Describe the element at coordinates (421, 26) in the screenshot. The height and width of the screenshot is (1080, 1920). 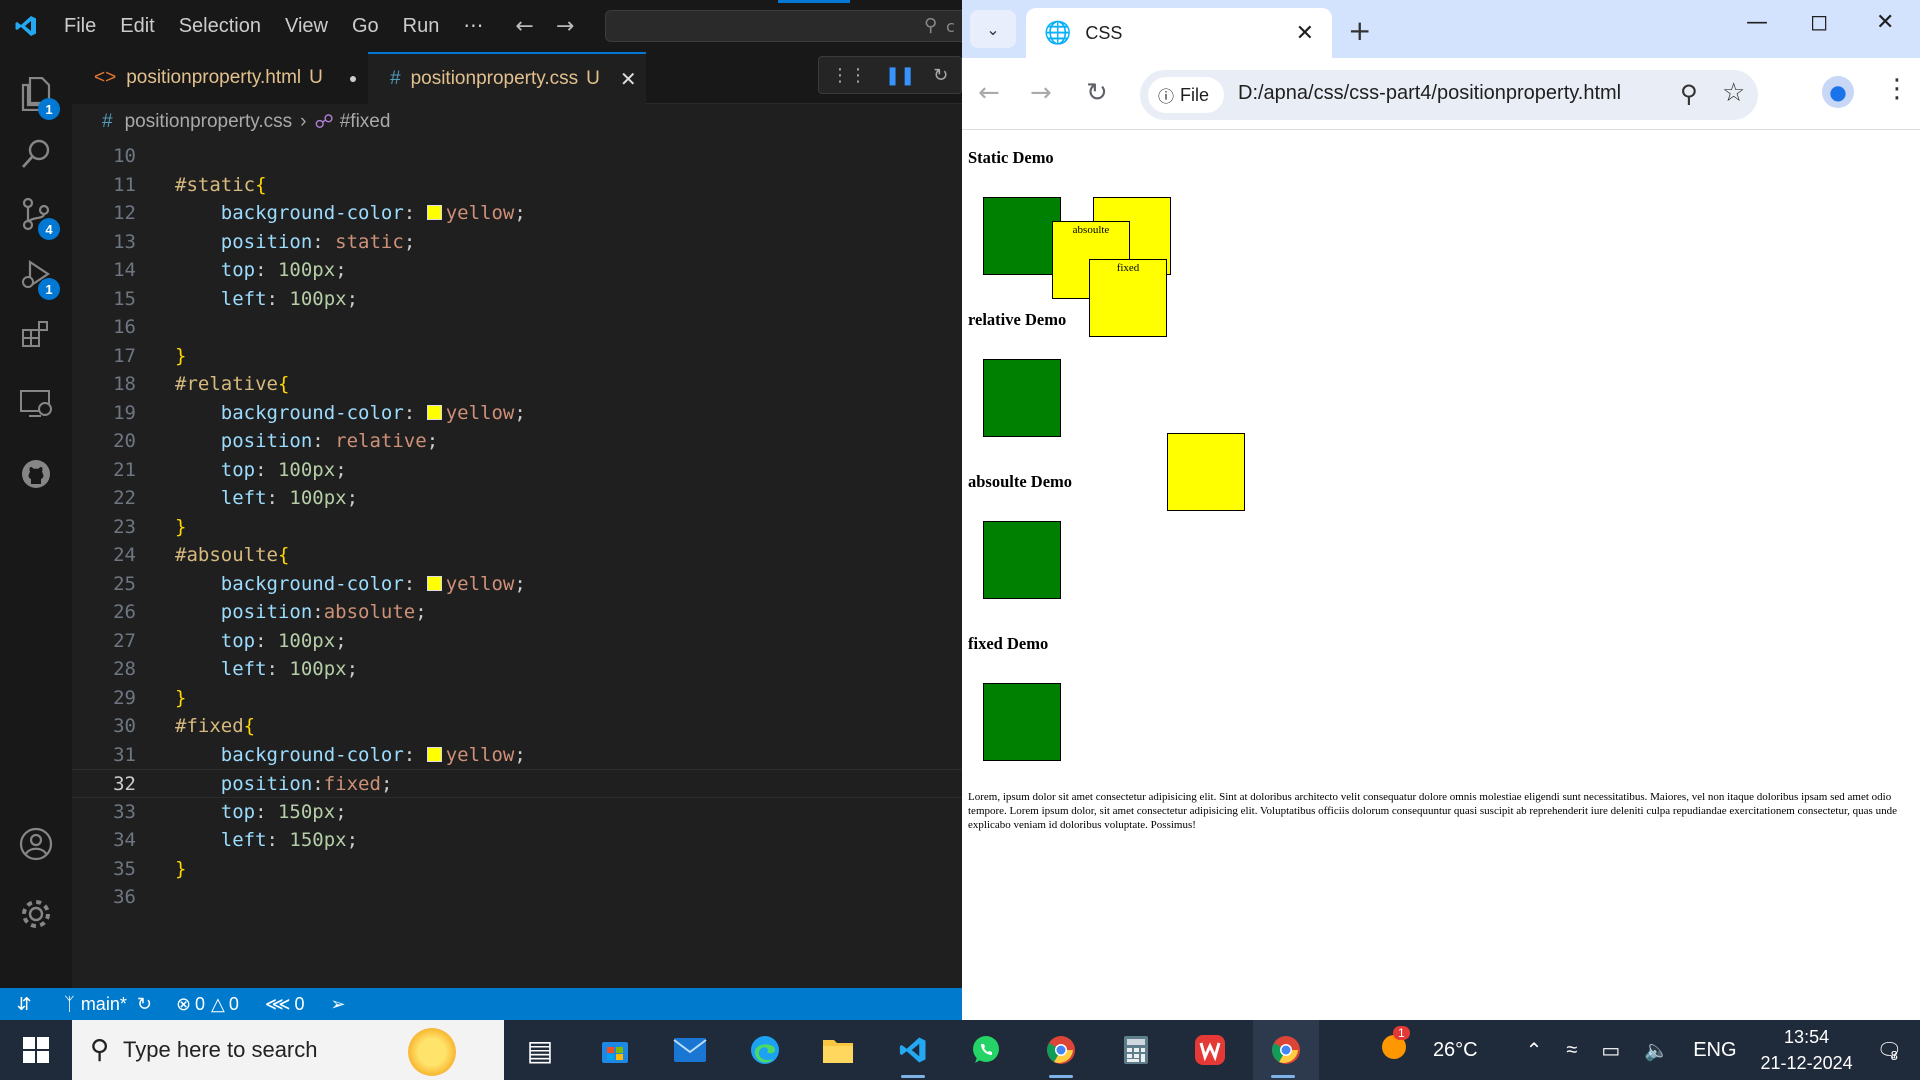
I see `menu-run: Run` at that location.